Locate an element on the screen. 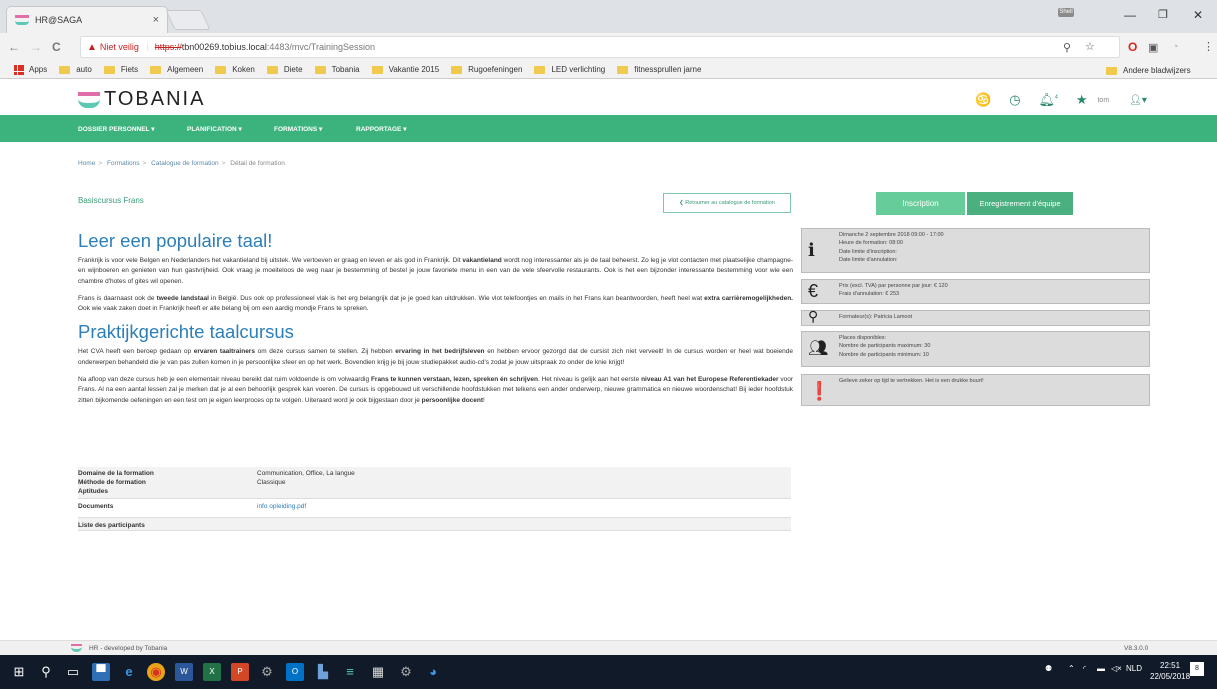  breadcrumb-home: Home is located at coordinates (86, 163).